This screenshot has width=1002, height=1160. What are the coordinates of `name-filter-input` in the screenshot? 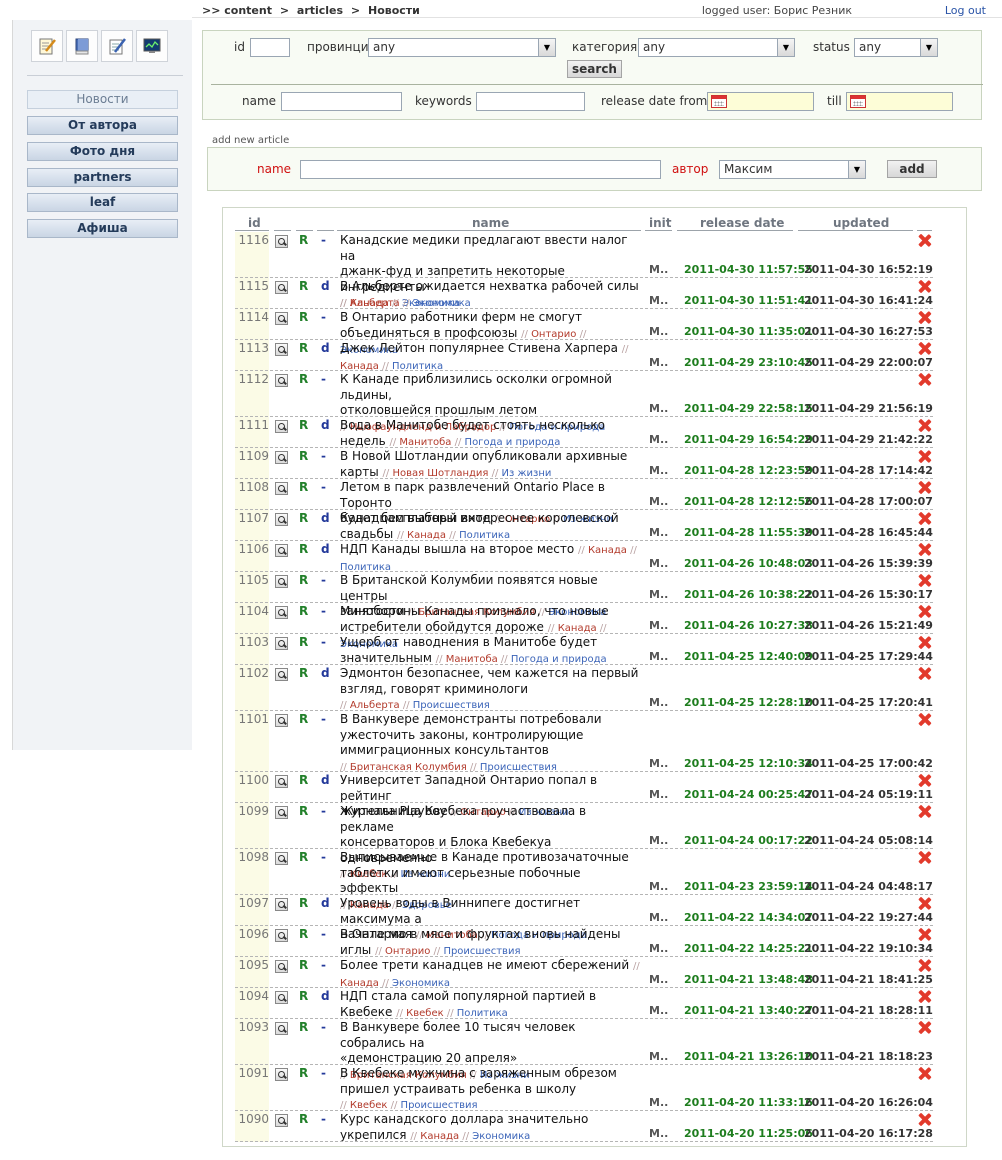 It's located at (341, 101).